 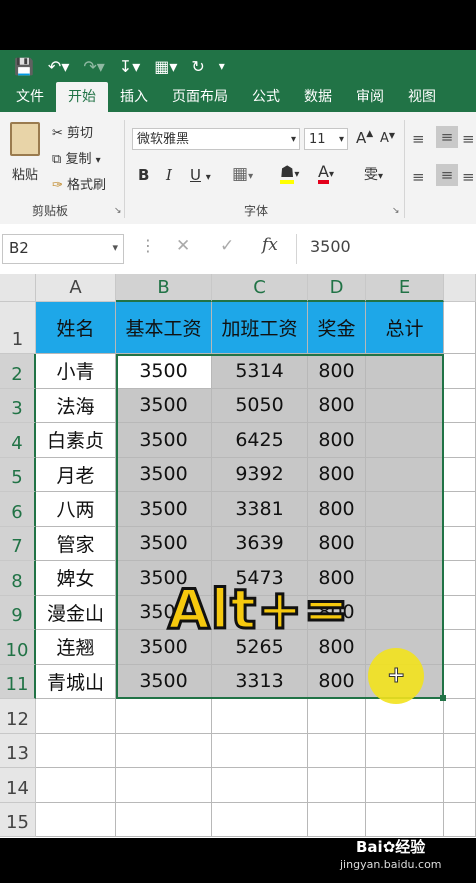 What do you see at coordinates (373, 174) in the screenshot?
I see `phonetic-button: 雯▾` at bounding box center [373, 174].